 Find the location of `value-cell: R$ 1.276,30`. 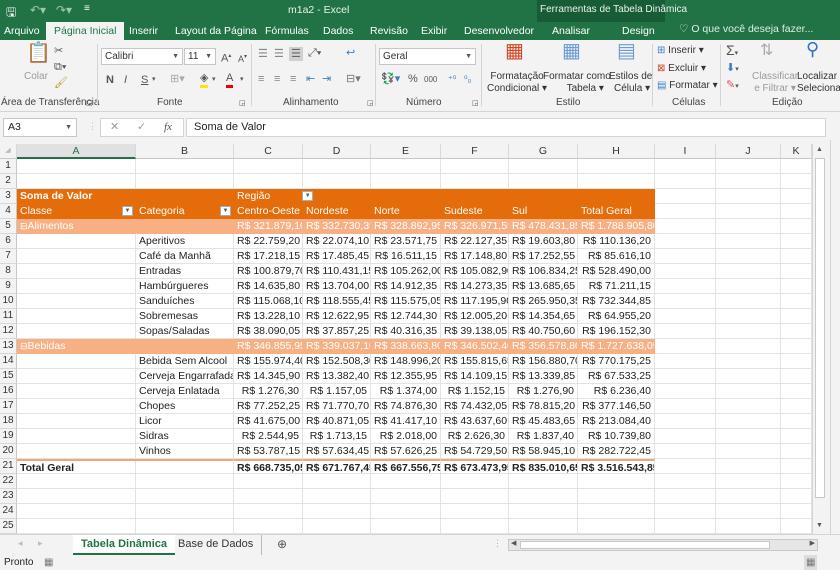

value-cell: R$ 1.276,30 is located at coordinates (268, 391).